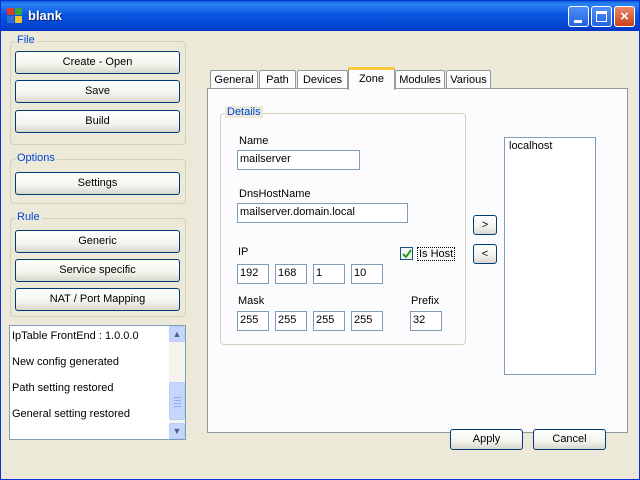 The height and width of the screenshot is (480, 640). What do you see at coordinates (426, 321) in the screenshot?
I see `prefix-field: 32` at bounding box center [426, 321].